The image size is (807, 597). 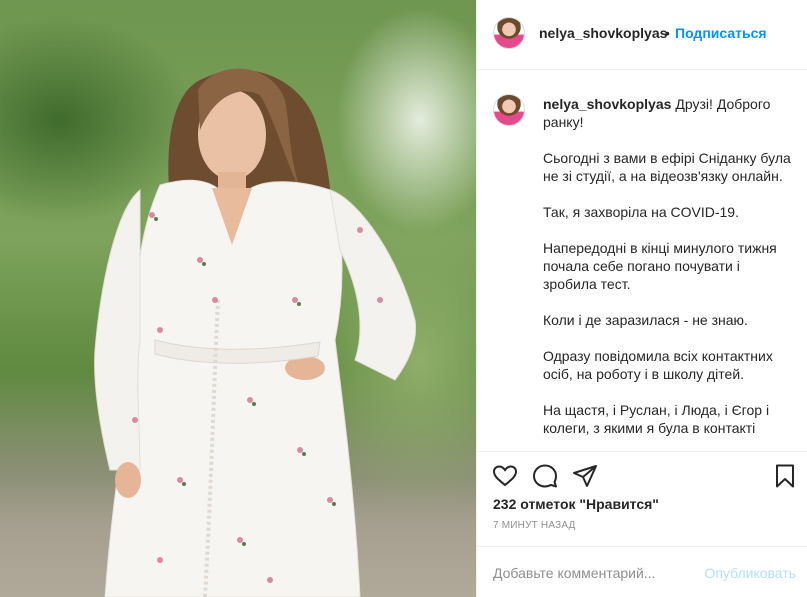 I want to click on comment-input, so click(x=593, y=573).